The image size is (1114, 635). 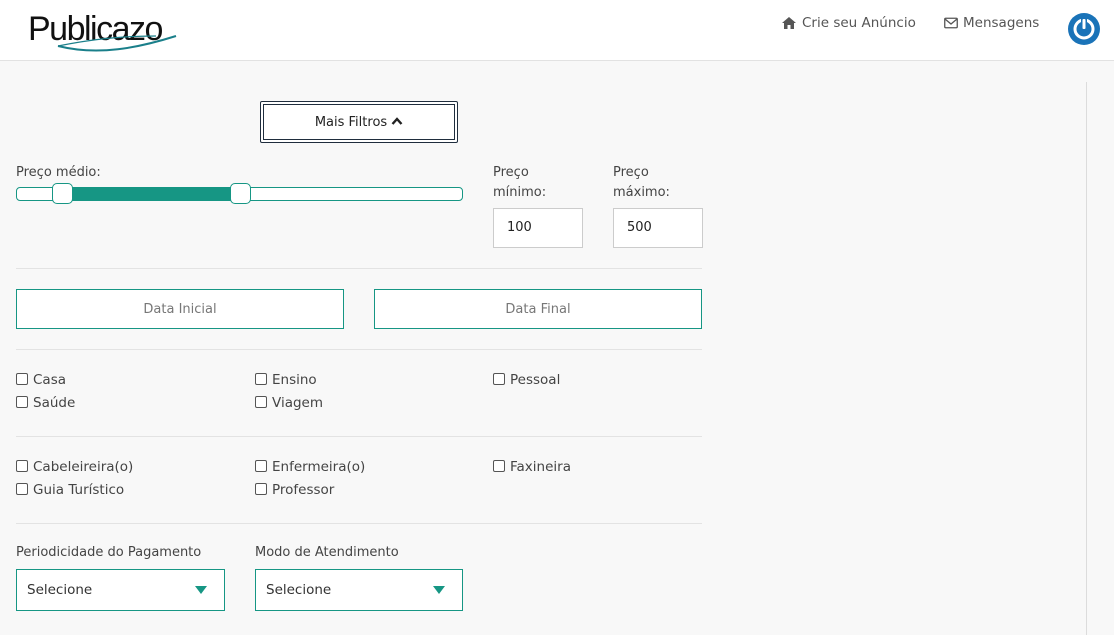 I want to click on slider-max-handle, so click(x=240, y=193).